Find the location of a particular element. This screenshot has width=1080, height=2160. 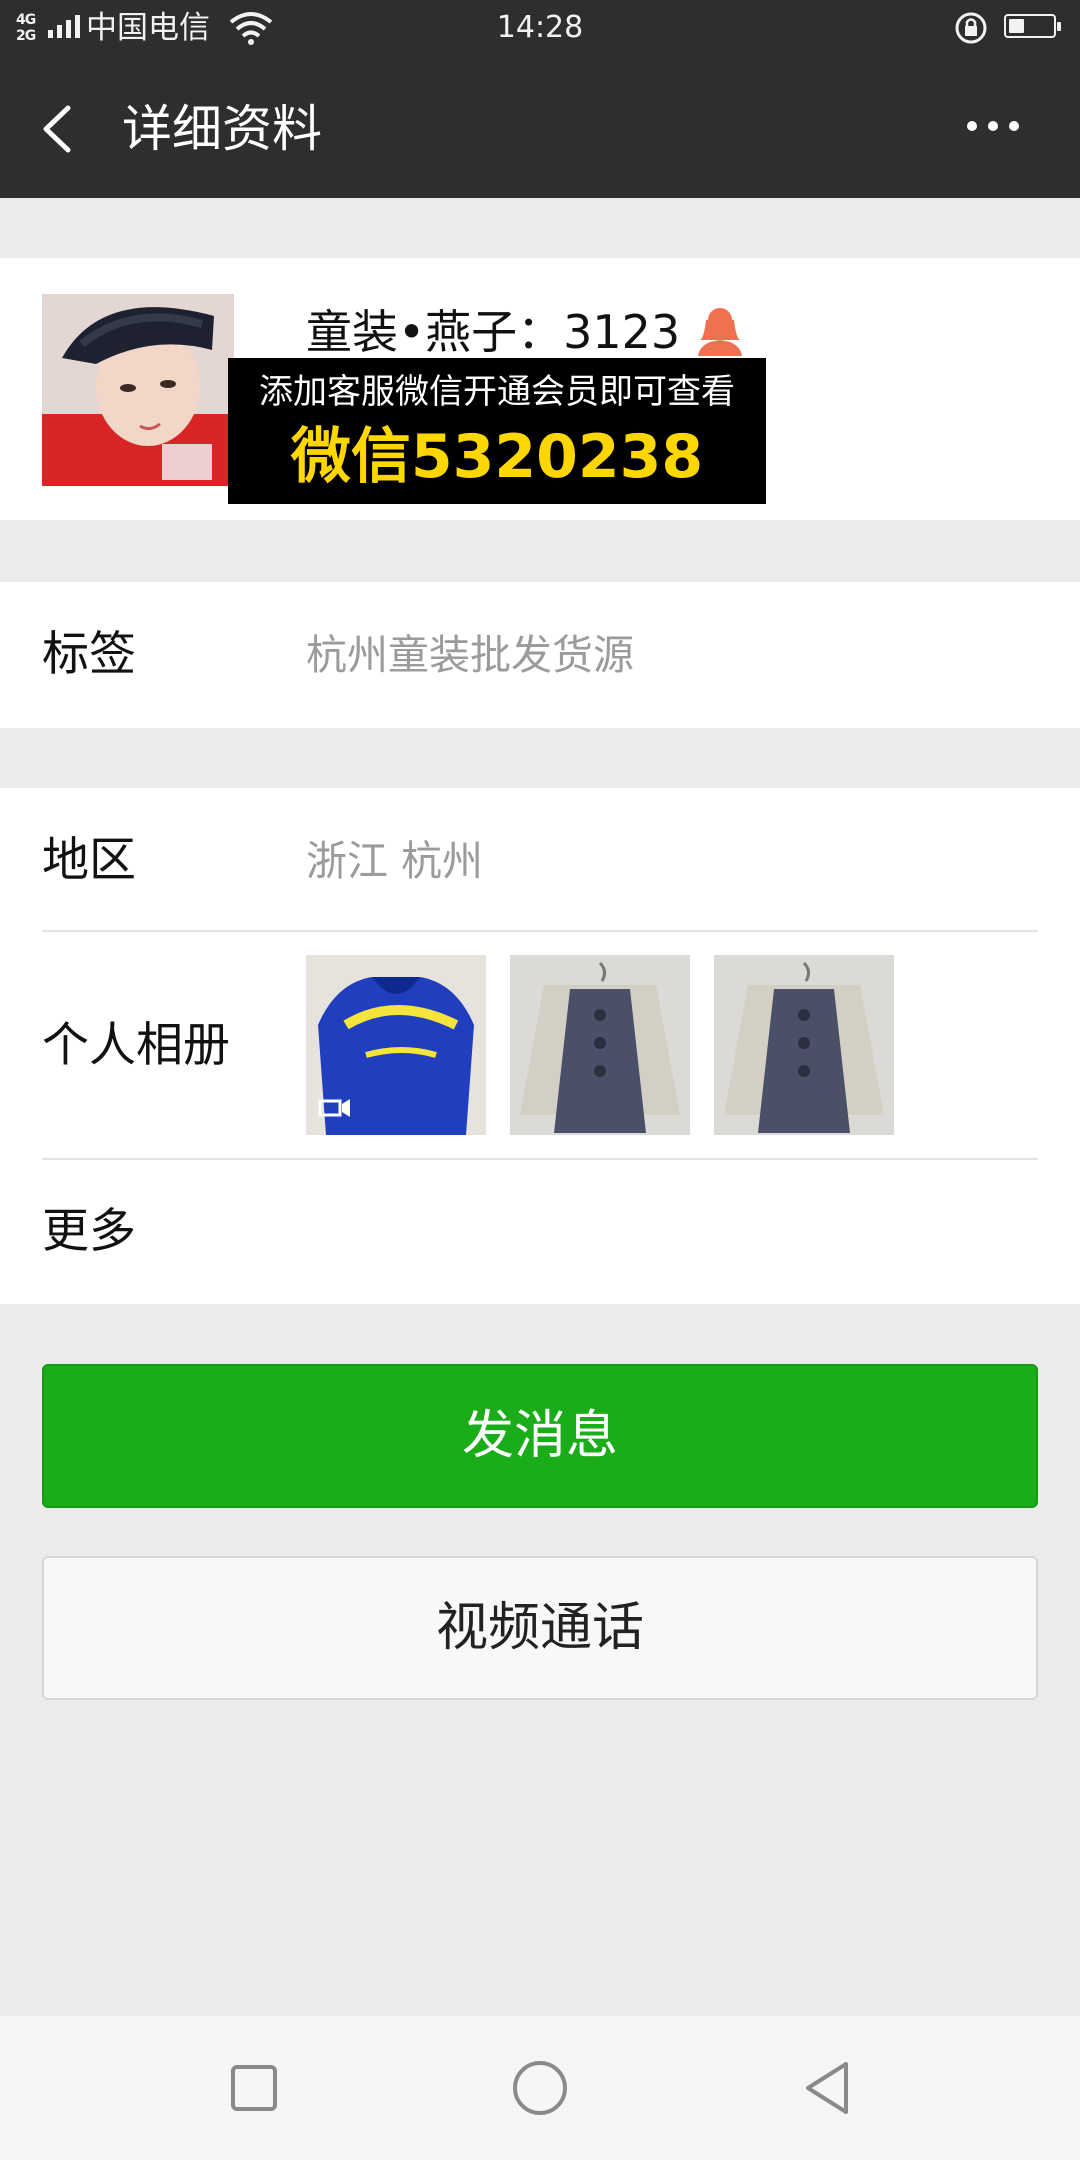

promo-overlay-banner: 添加客服微信开通会员即可查看 微信5320238 is located at coordinates (497, 431).